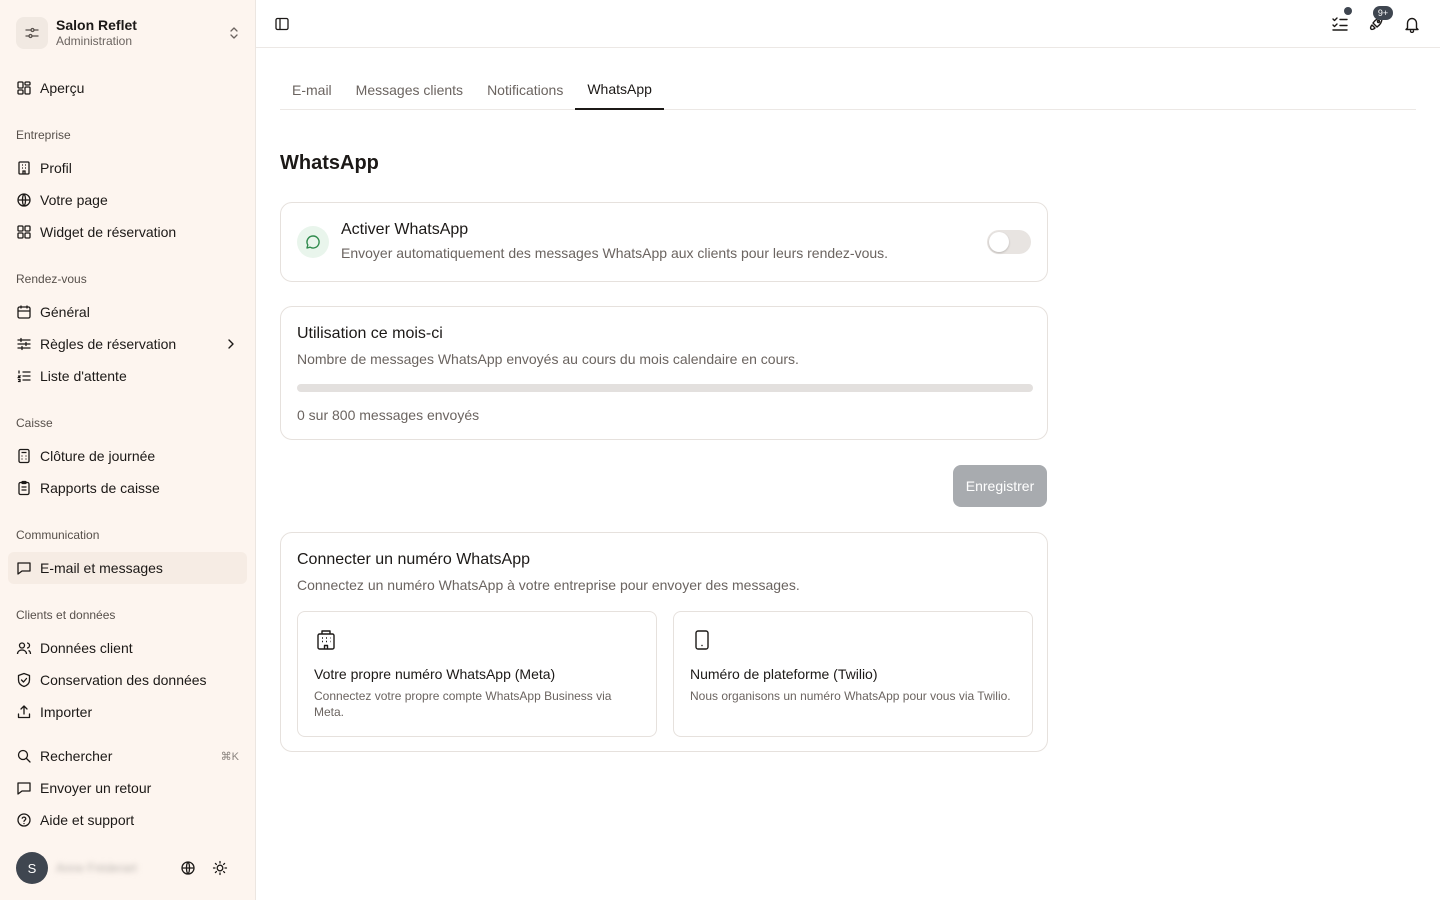  What do you see at coordinates (24, 376) in the screenshot?
I see `list-ordered-icon` at bounding box center [24, 376].